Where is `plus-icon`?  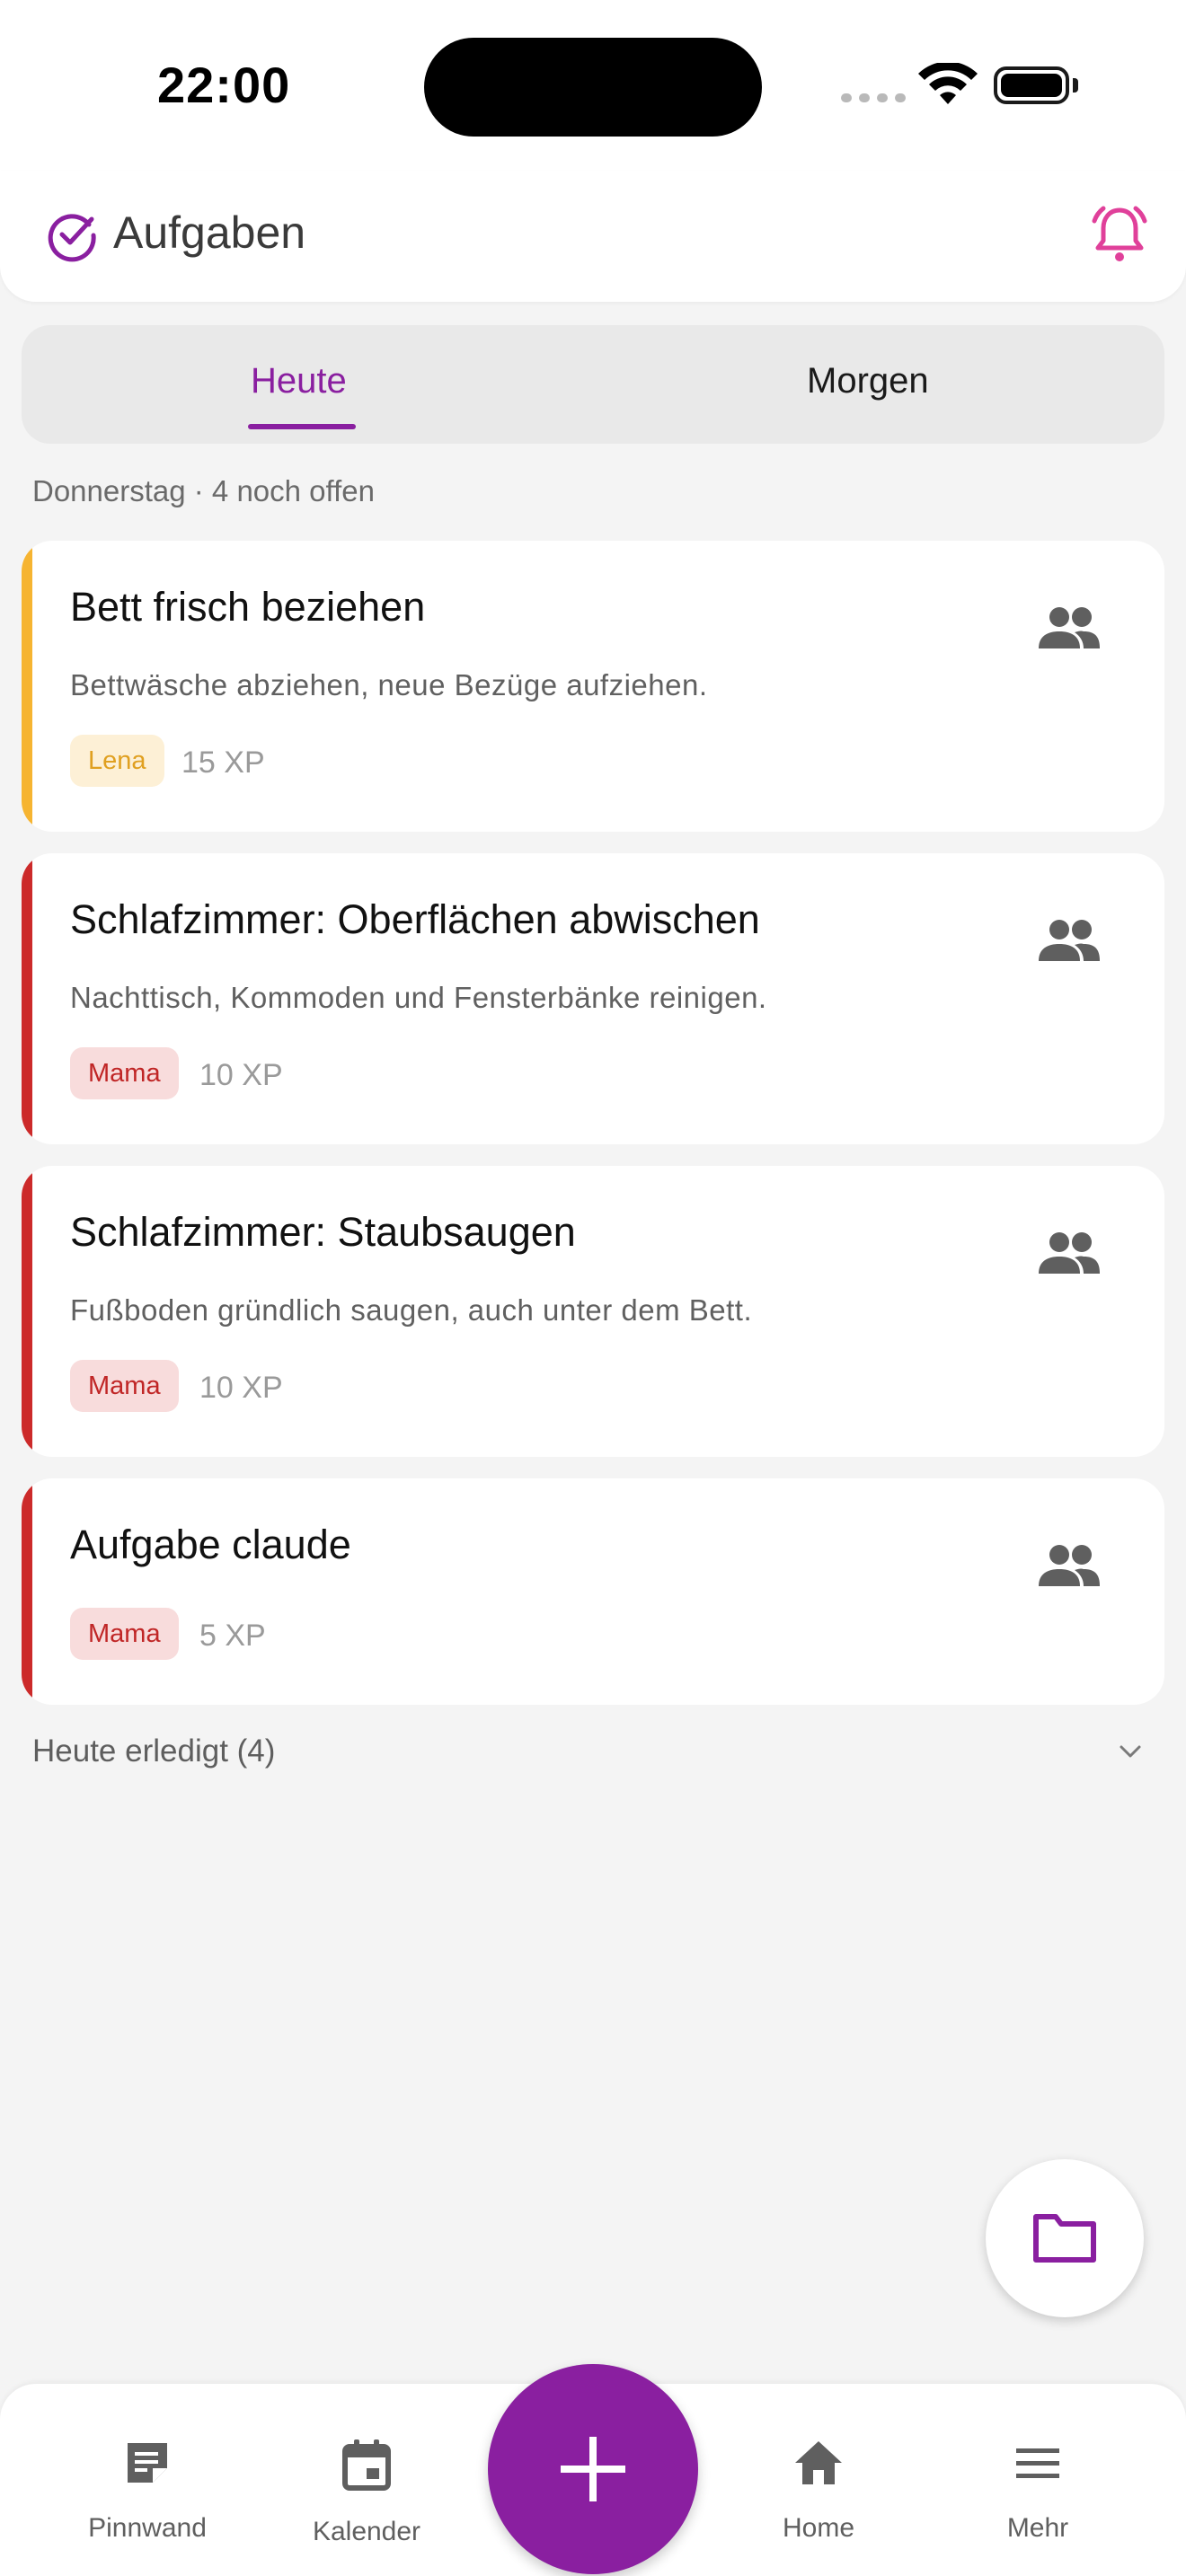 plus-icon is located at coordinates (593, 2469).